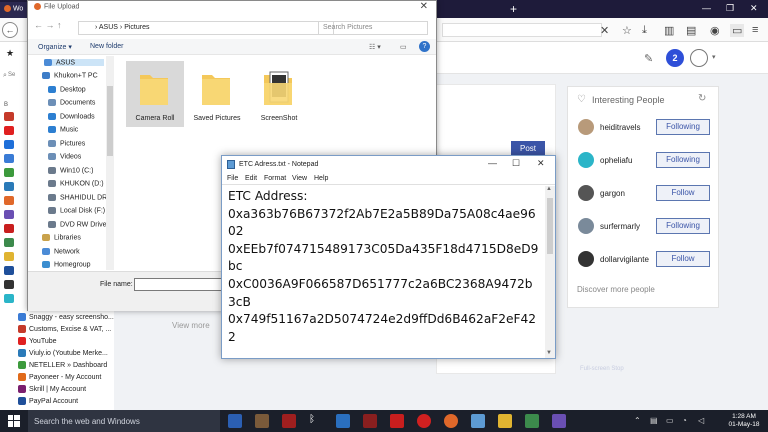 Image resolution: width=768 pixels, height=432 pixels. What do you see at coordinates (5, 76) in the screenshot?
I see `search-icon: ⌕` at bounding box center [5, 76].